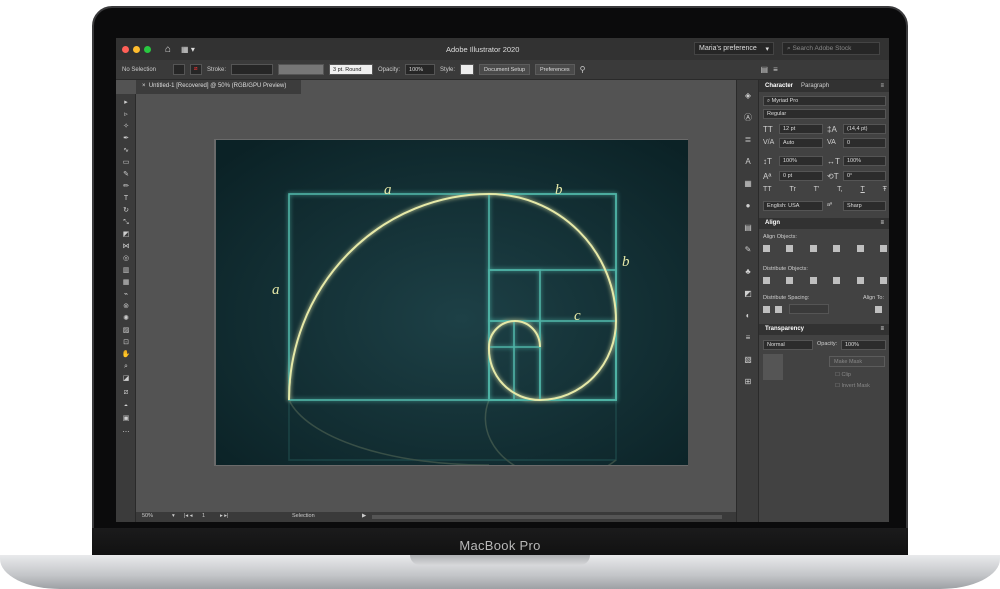 Image resolution: width=1000 pixels, height=589 pixels. I want to click on tracking-field: 0, so click(864, 143).